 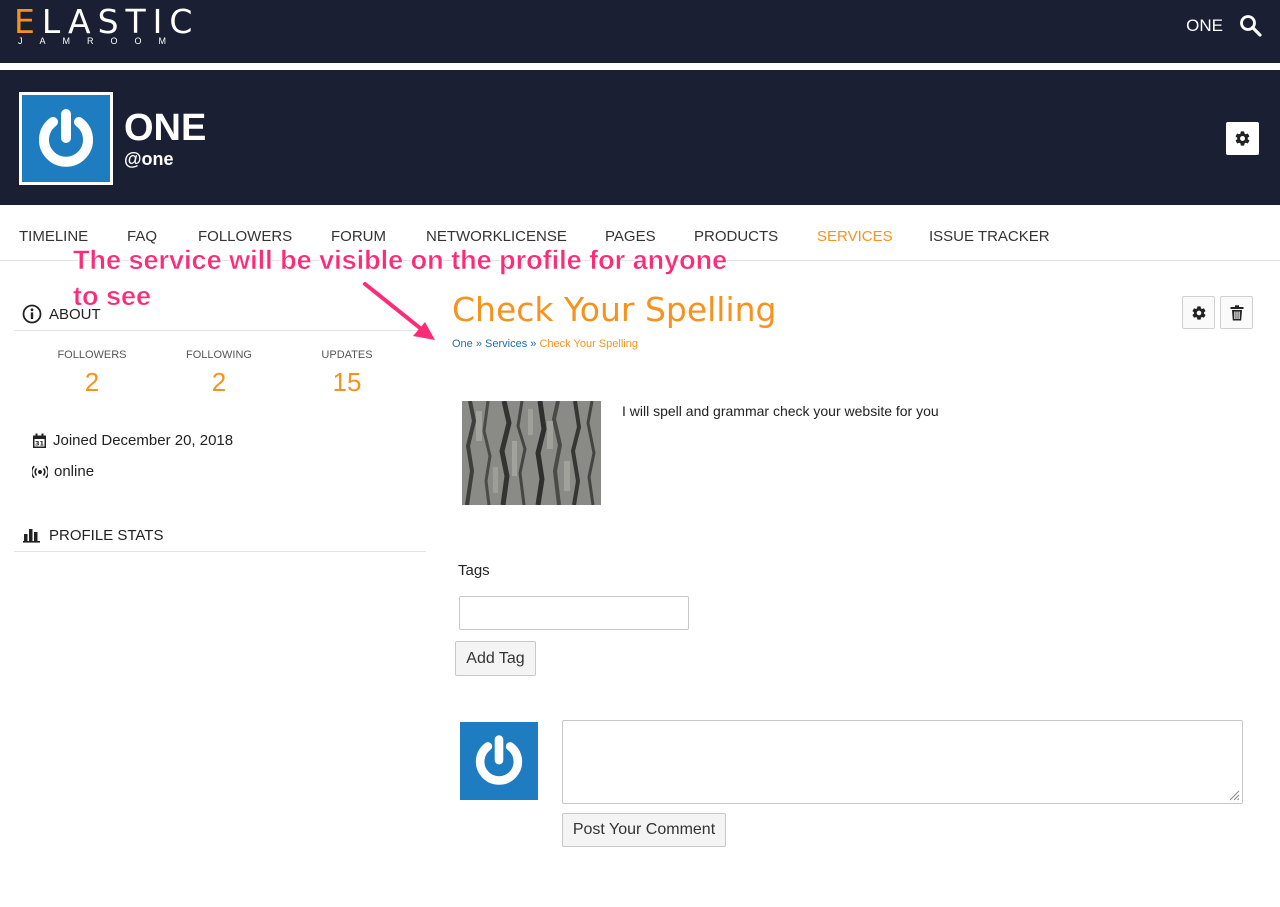 I want to click on profile-name: ONE, so click(x=165, y=128).